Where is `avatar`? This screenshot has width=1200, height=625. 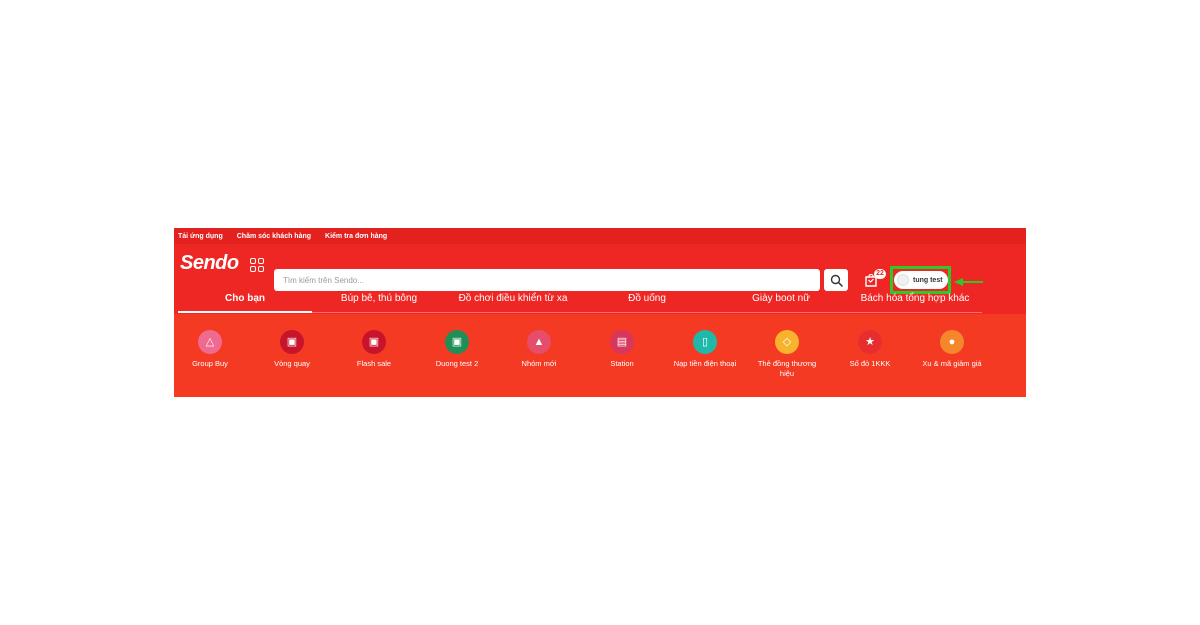
avatar is located at coordinates (903, 280).